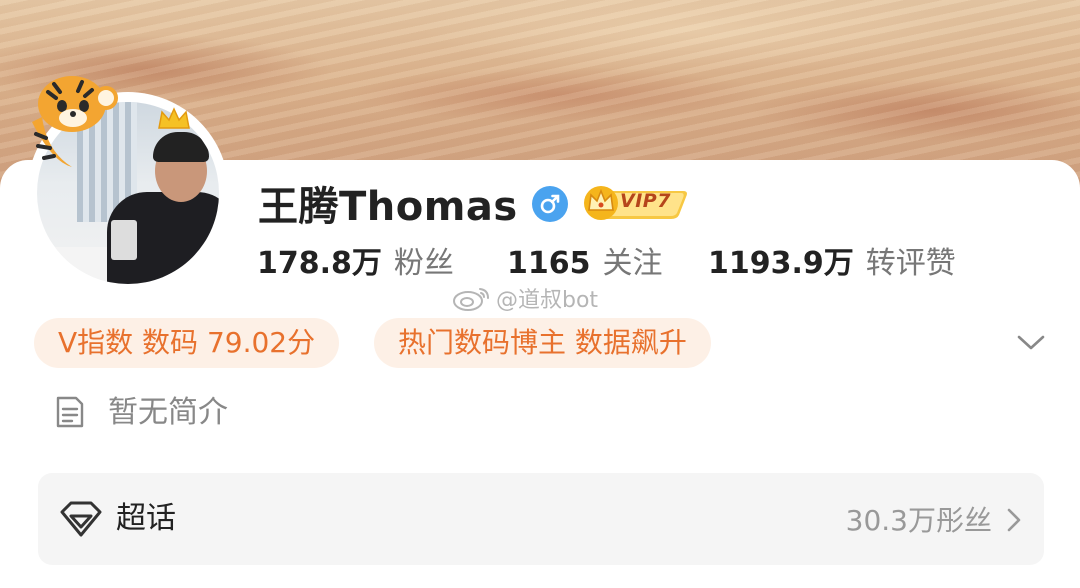 The image size is (1080, 588). Describe the element at coordinates (124, 240) in the screenshot. I see `avatar-cup` at that location.